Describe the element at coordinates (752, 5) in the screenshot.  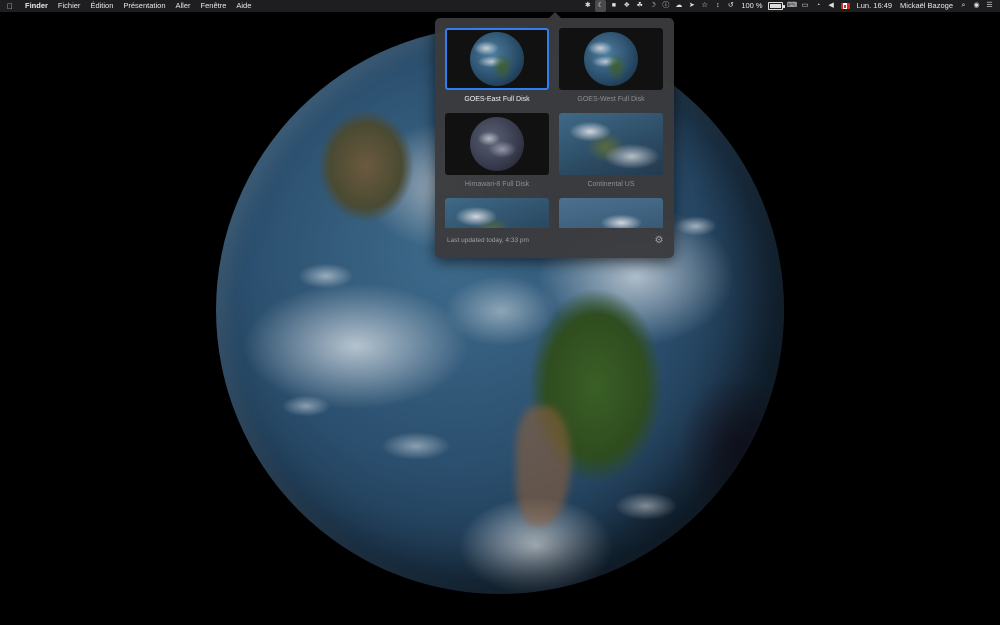
I see `battery-percent: 100 %` at that location.